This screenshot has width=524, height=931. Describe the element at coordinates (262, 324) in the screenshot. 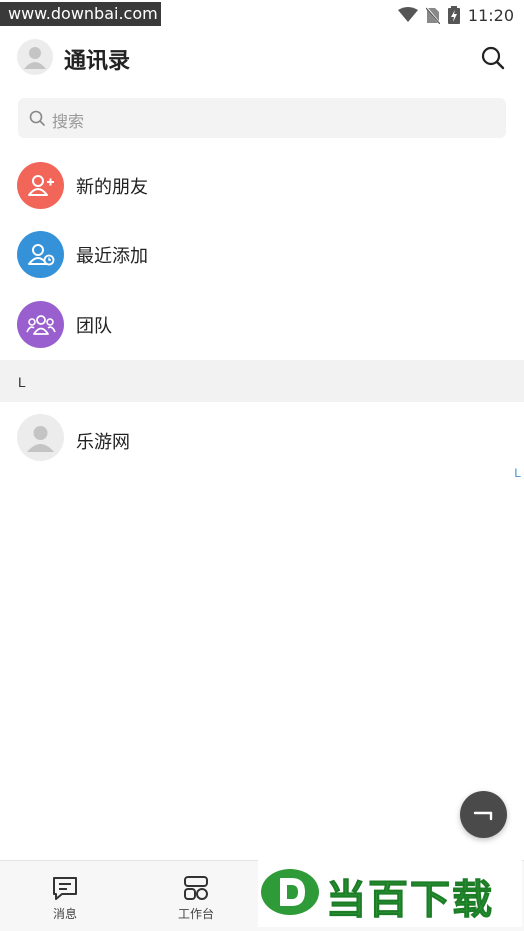

I see `entry-team: 团队` at that location.